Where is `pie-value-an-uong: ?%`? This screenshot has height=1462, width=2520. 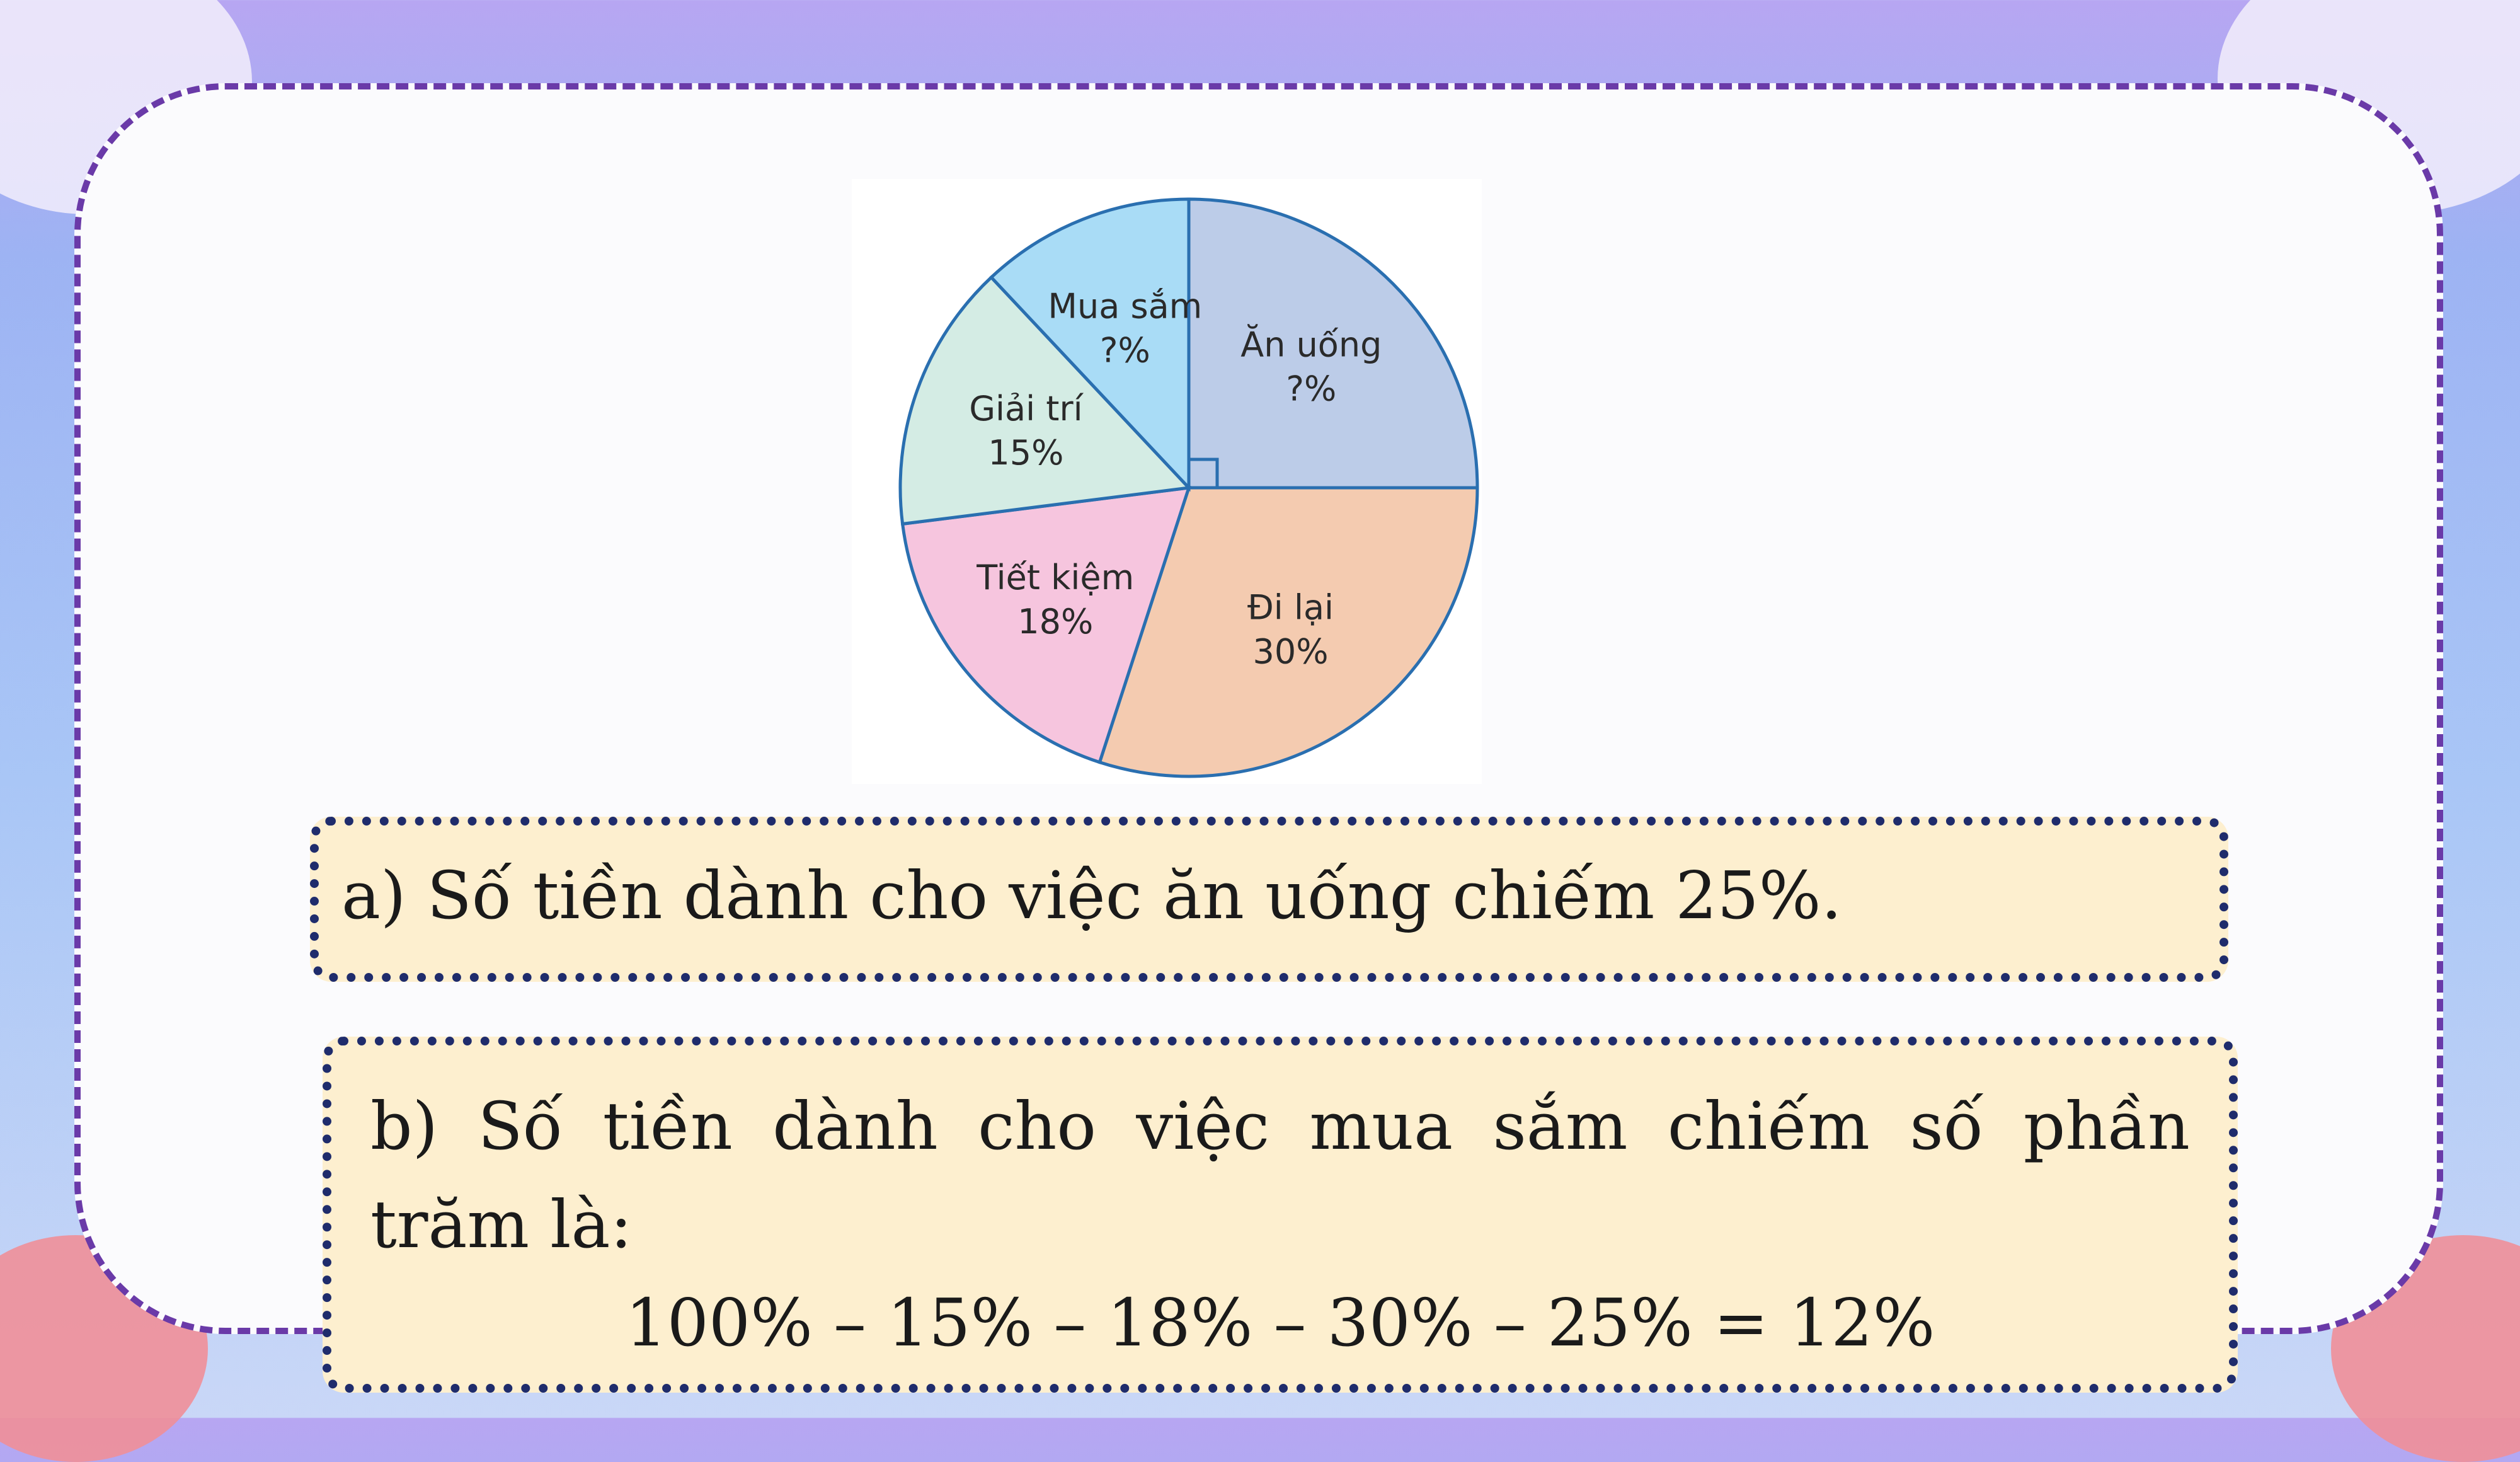
pie-value-an-uong: ?% is located at coordinates (1311, 389).